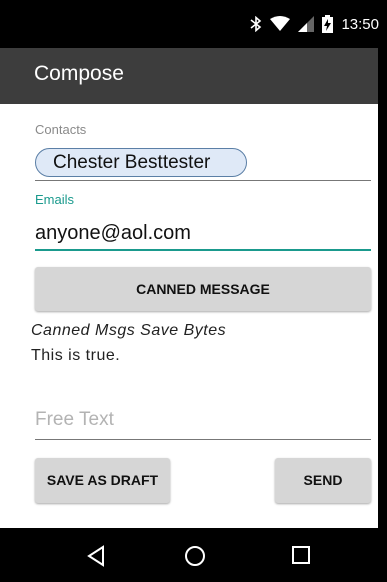 This screenshot has width=387, height=582. I want to click on bluetooth-icon, so click(256, 24).